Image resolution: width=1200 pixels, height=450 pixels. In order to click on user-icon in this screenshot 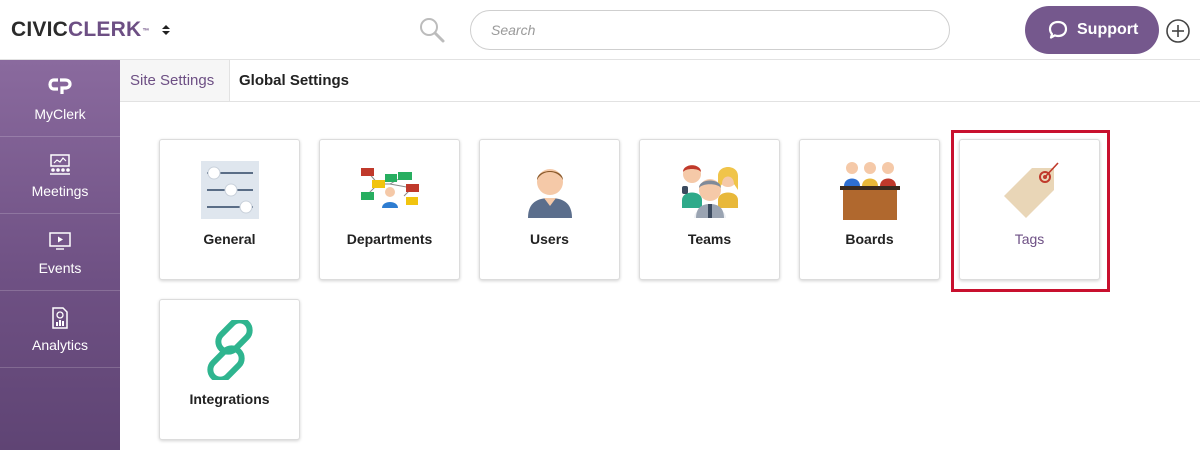, I will do `click(550, 193)`.